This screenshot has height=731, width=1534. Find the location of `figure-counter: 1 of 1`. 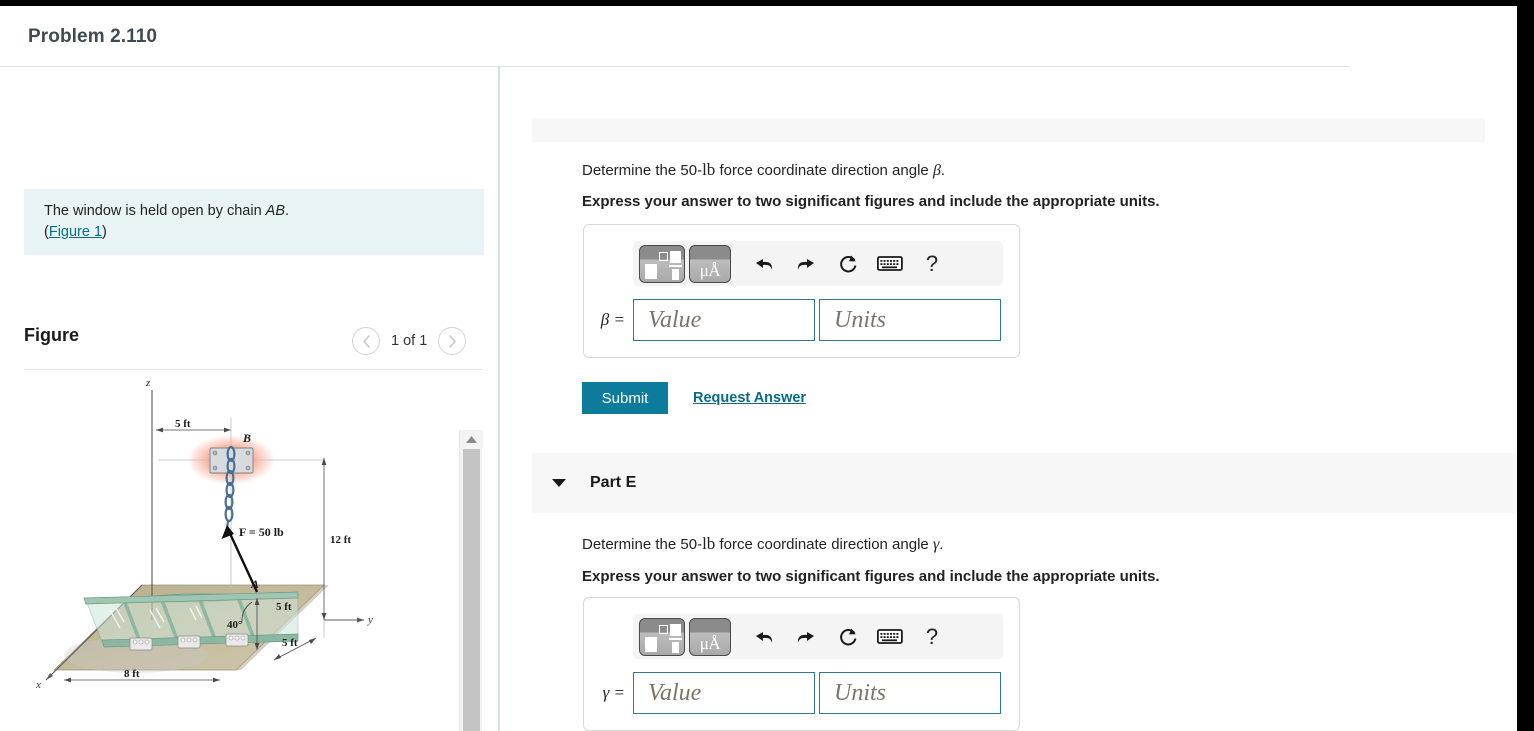

figure-counter: 1 of 1 is located at coordinates (409, 341).